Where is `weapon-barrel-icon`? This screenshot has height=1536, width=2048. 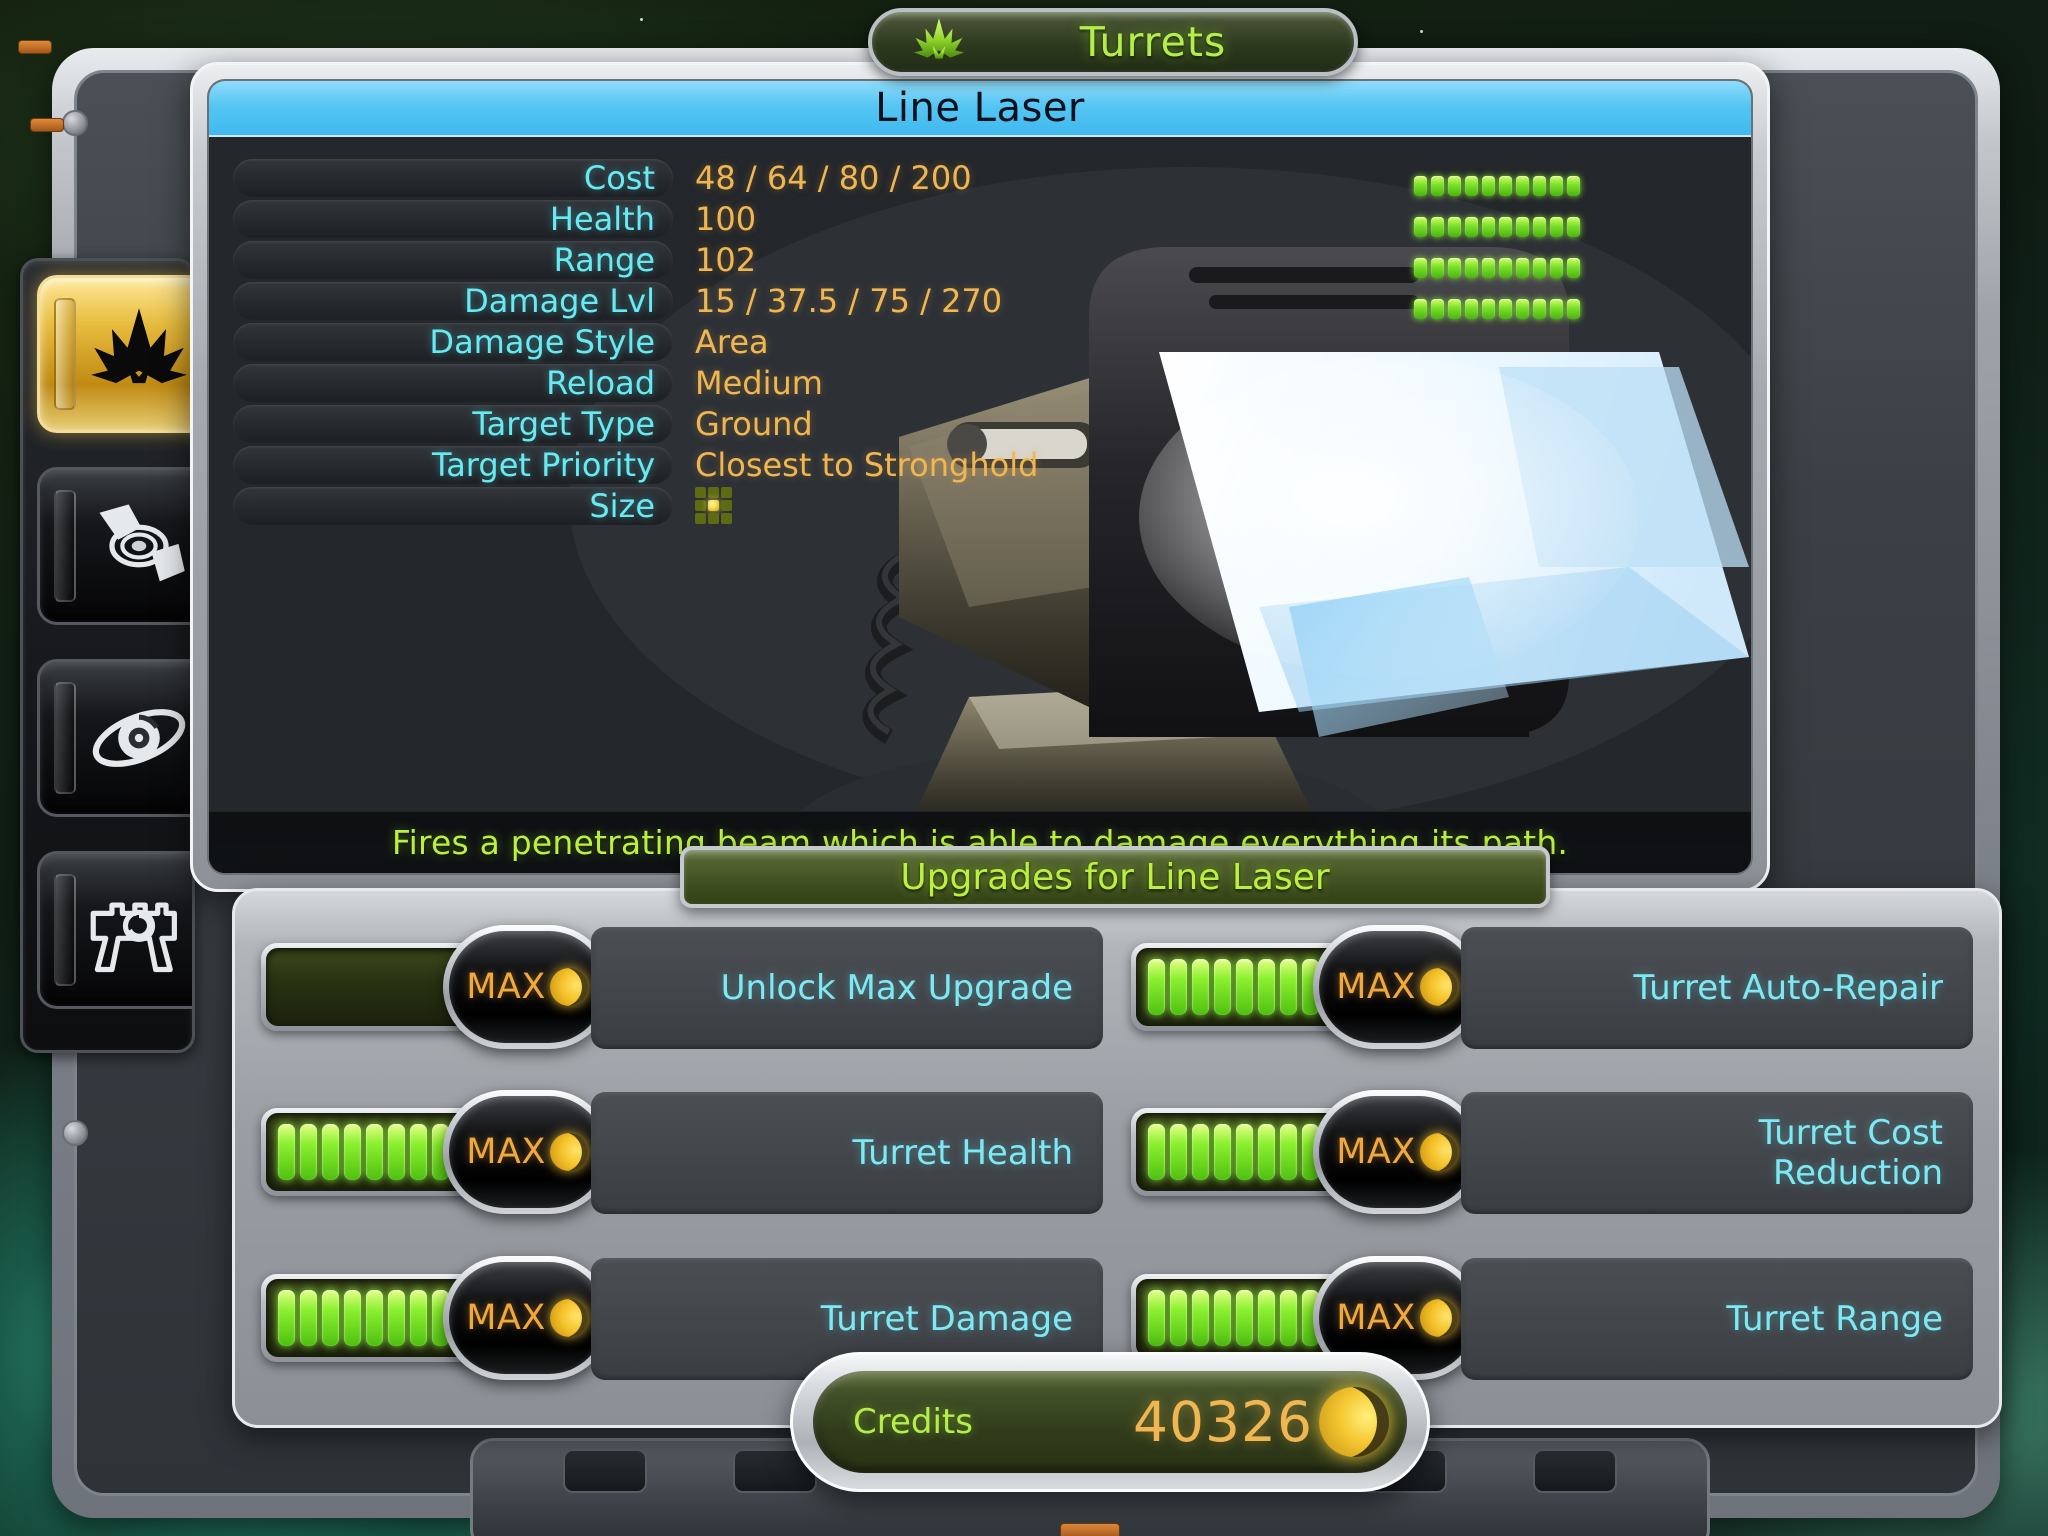
weapon-barrel-icon is located at coordinates (142, 543).